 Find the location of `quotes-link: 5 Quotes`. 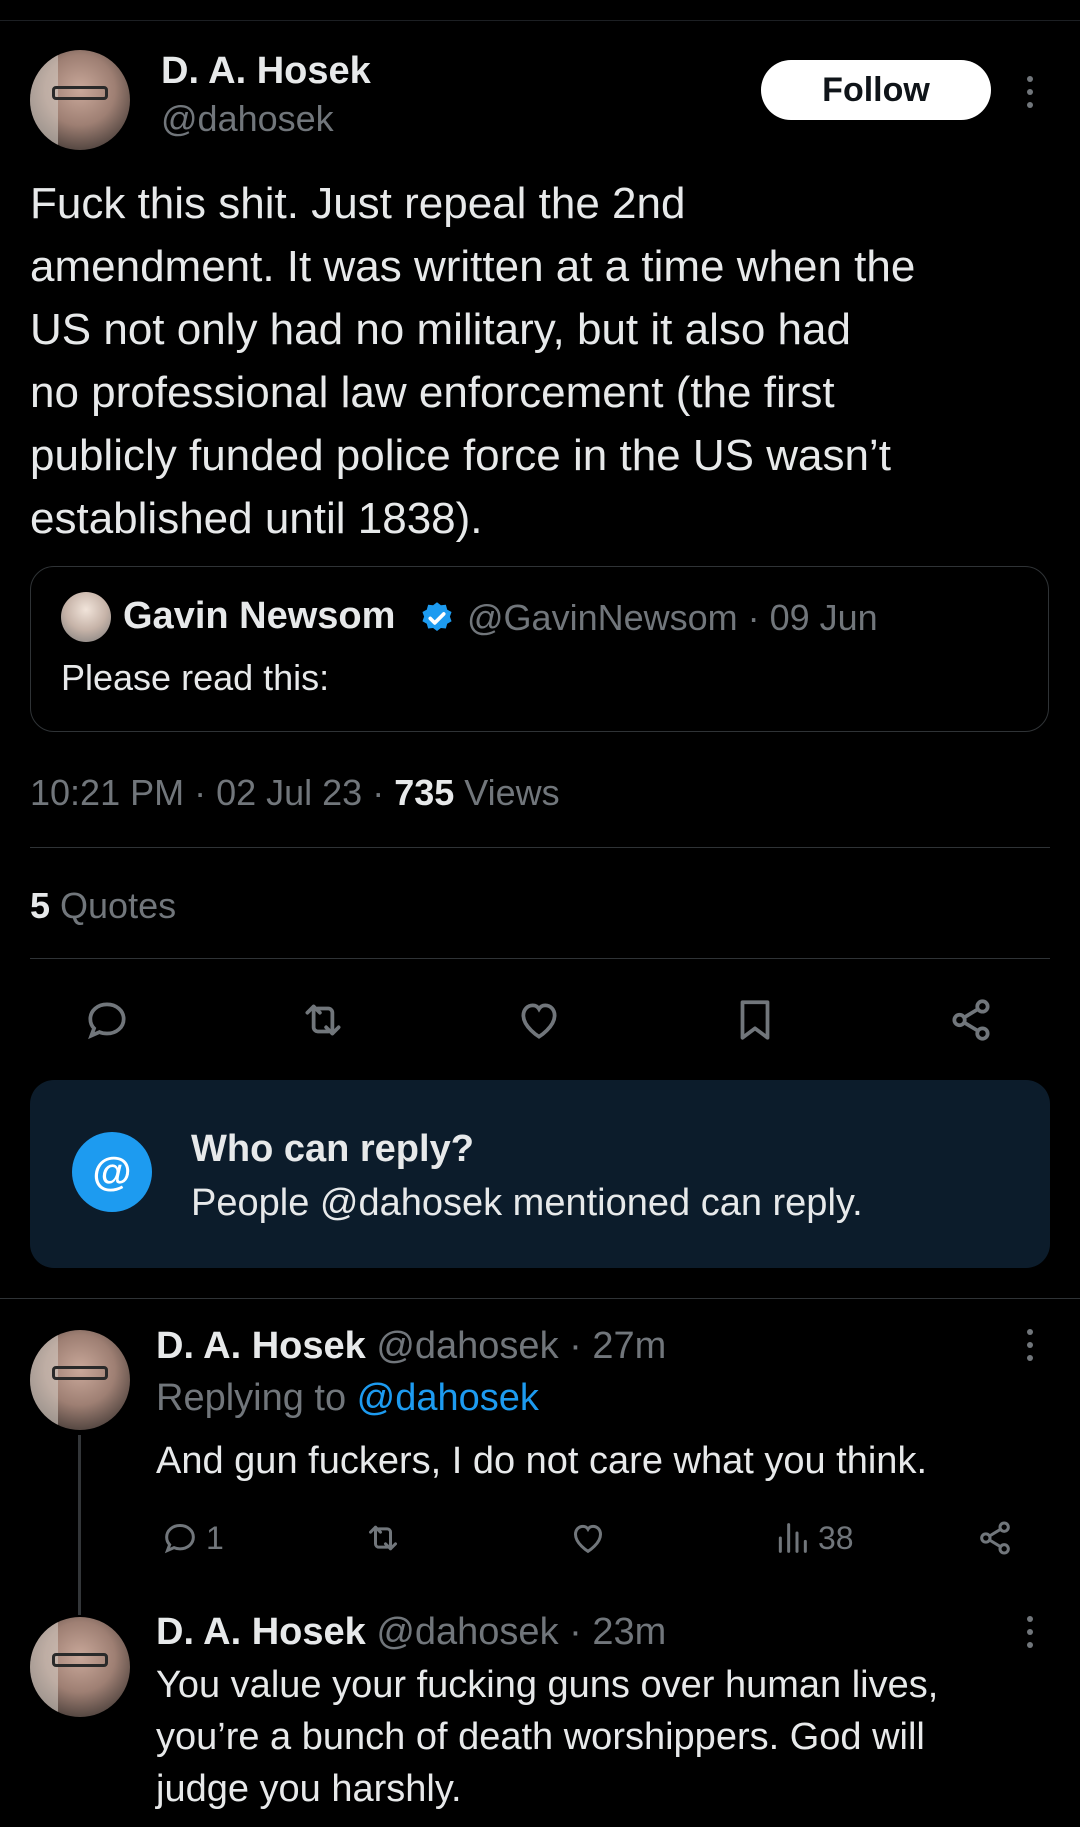

quotes-link: 5 Quotes is located at coordinates (103, 906).